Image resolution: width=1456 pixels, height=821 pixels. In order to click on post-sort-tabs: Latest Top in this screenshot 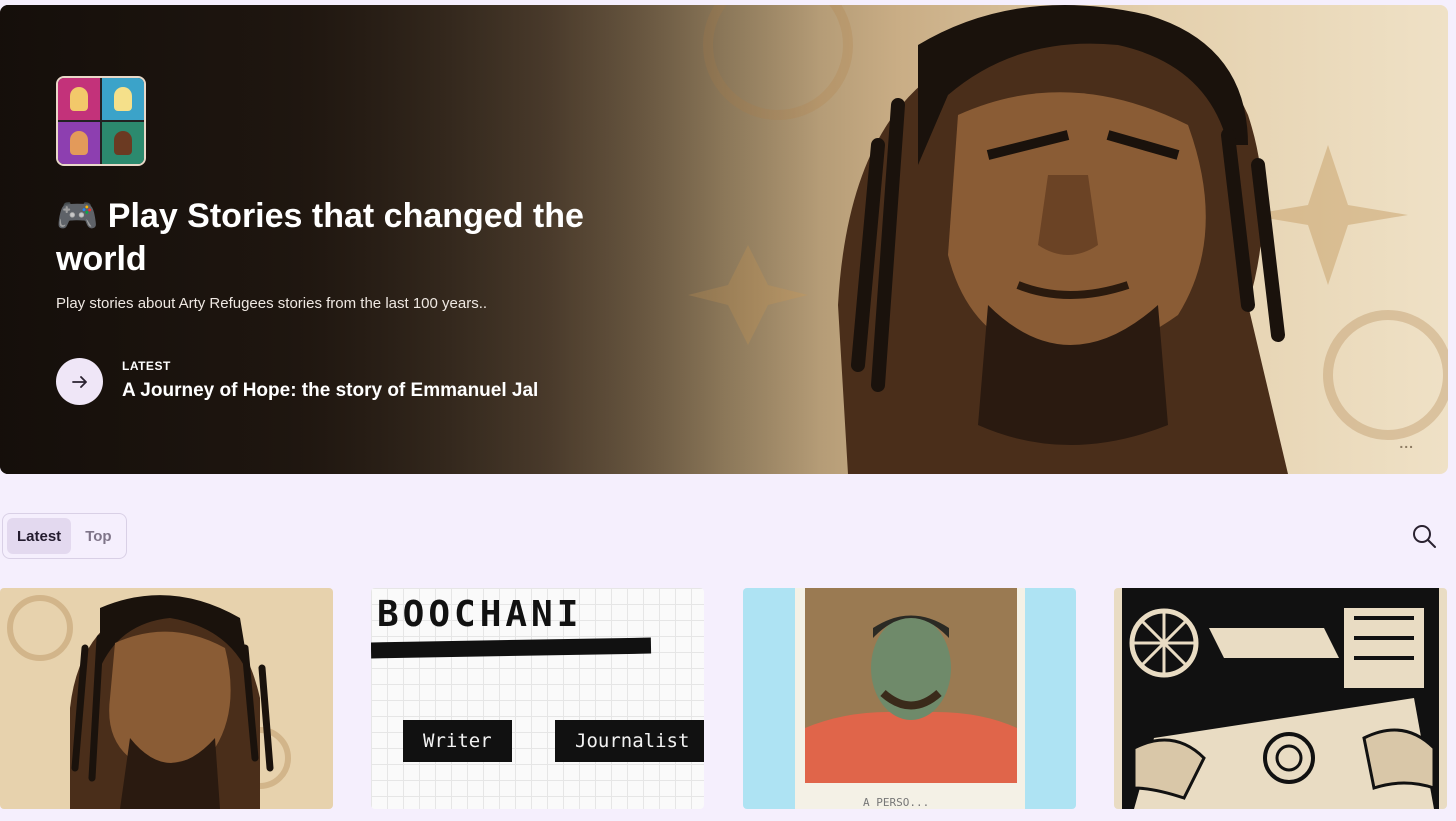, I will do `click(64, 536)`.